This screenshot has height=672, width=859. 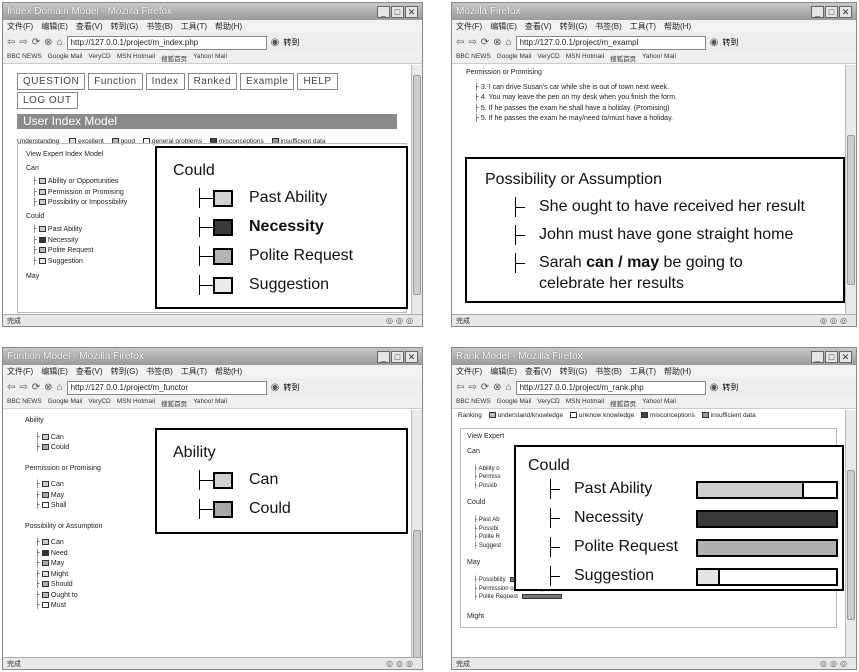 I want to click on url-bar: http://127.0.0.1/project/m_rank.php, so click(x=610, y=387).